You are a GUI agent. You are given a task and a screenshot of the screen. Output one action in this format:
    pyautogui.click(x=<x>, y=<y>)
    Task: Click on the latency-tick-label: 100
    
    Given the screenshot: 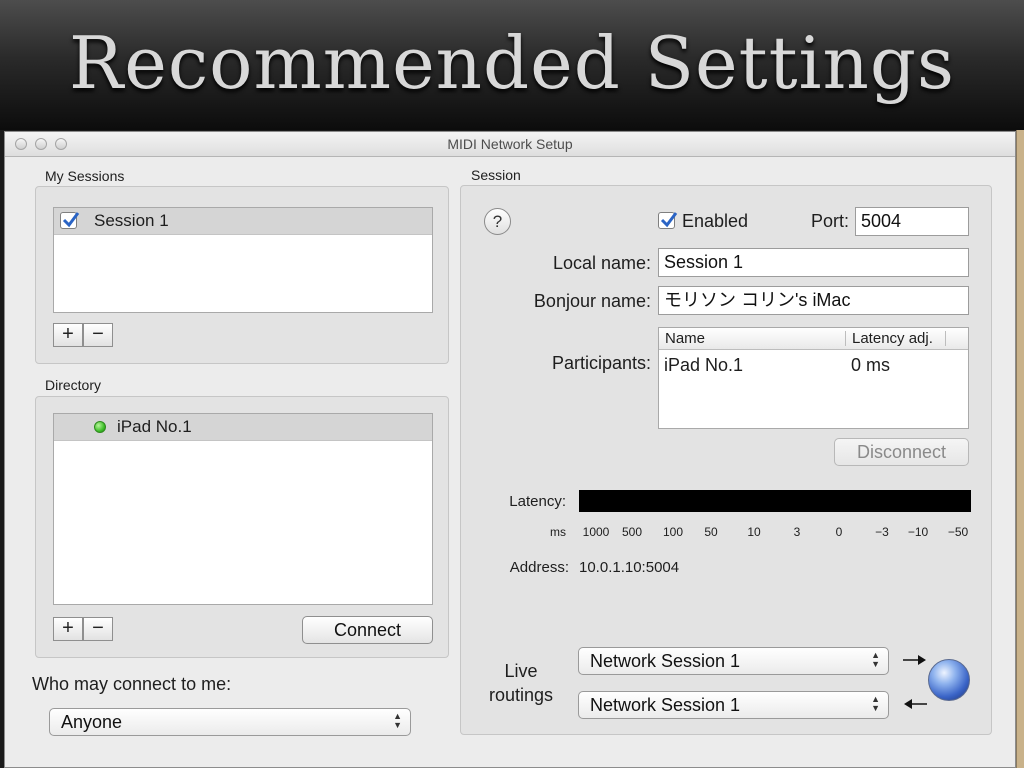 What is the action you would take?
    pyautogui.click(x=673, y=532)
    